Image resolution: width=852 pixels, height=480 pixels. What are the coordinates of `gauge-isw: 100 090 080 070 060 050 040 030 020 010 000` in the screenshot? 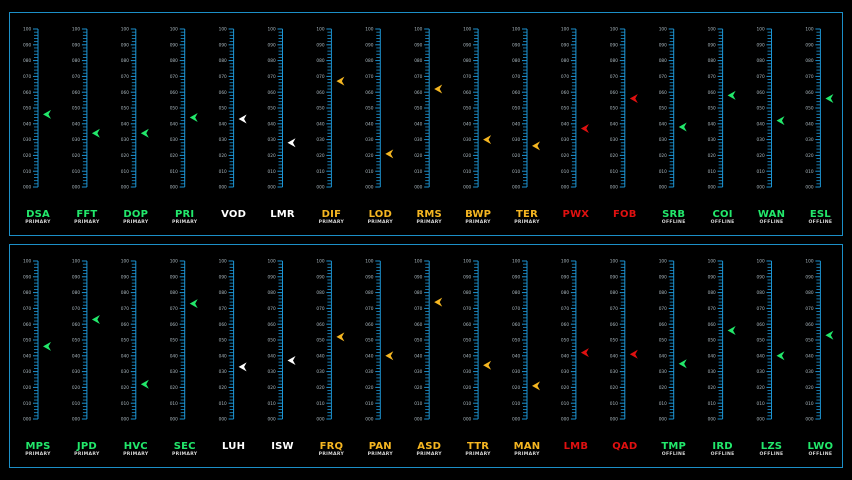 It's located at (282, 341).